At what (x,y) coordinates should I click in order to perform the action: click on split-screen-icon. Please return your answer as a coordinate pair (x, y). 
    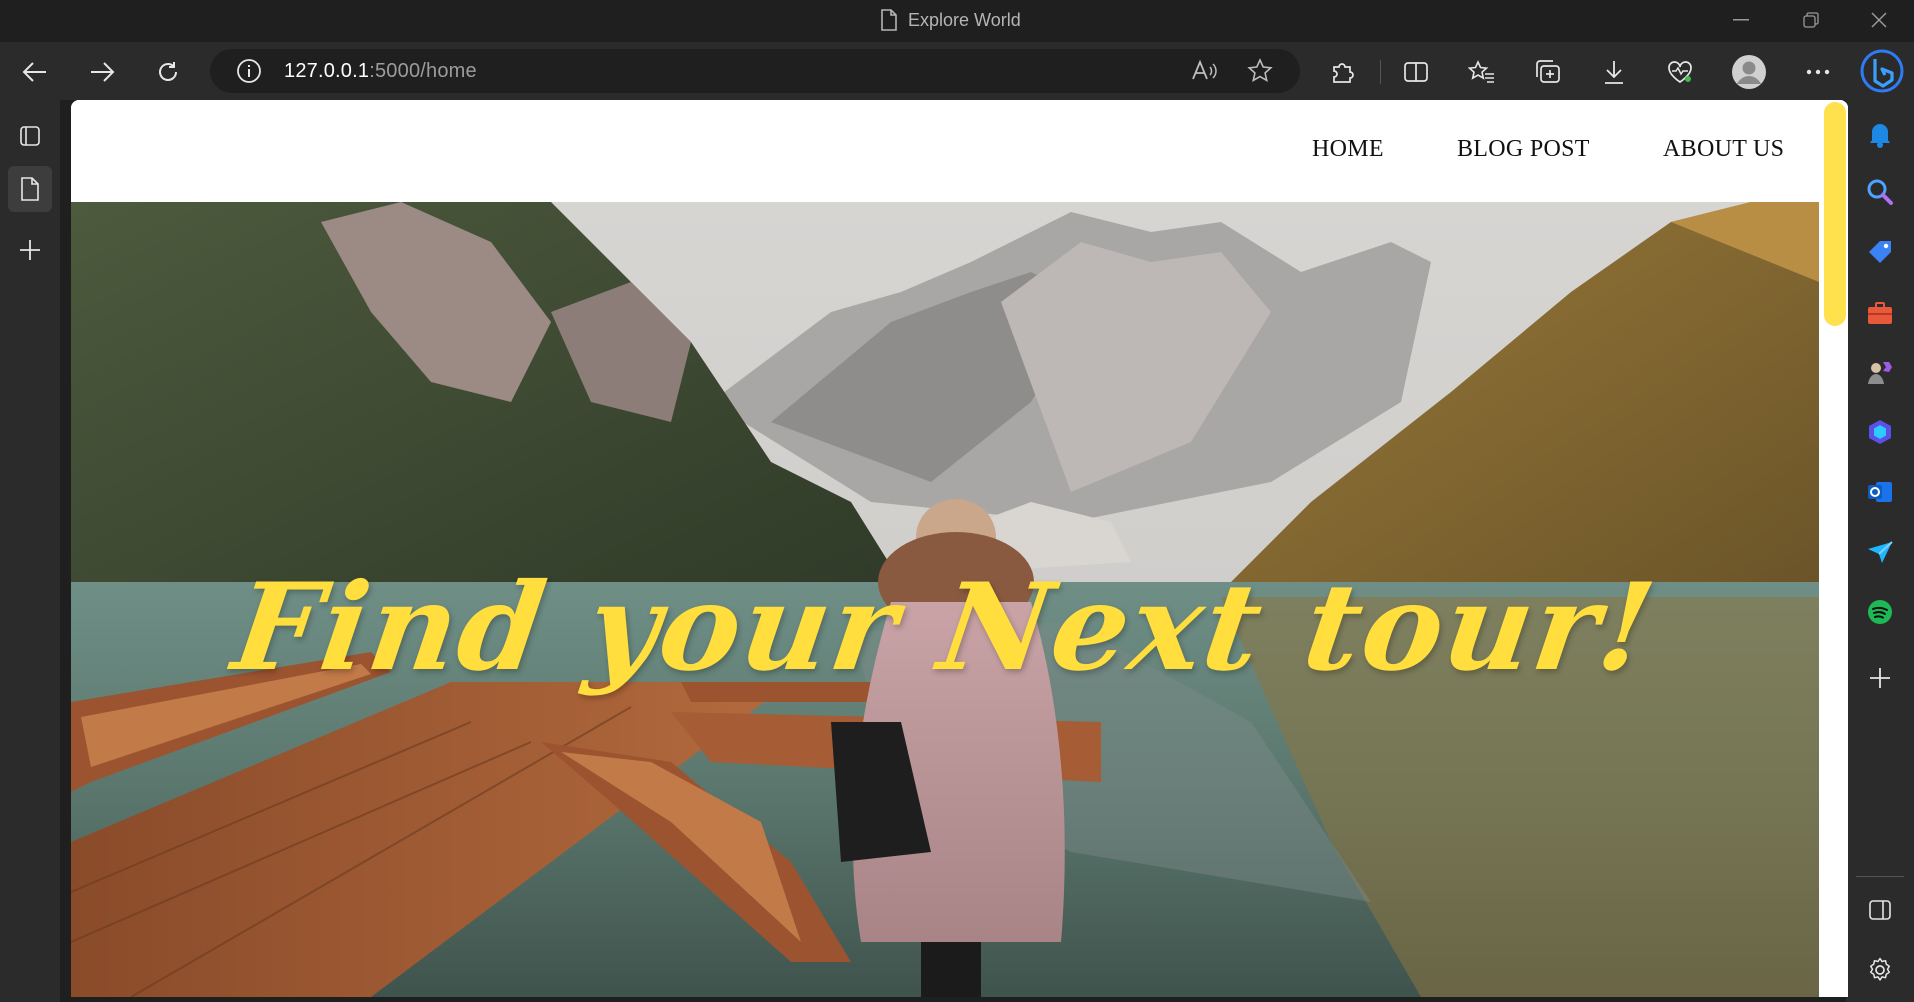
    Looking at the image, I should click on (1416, 72).